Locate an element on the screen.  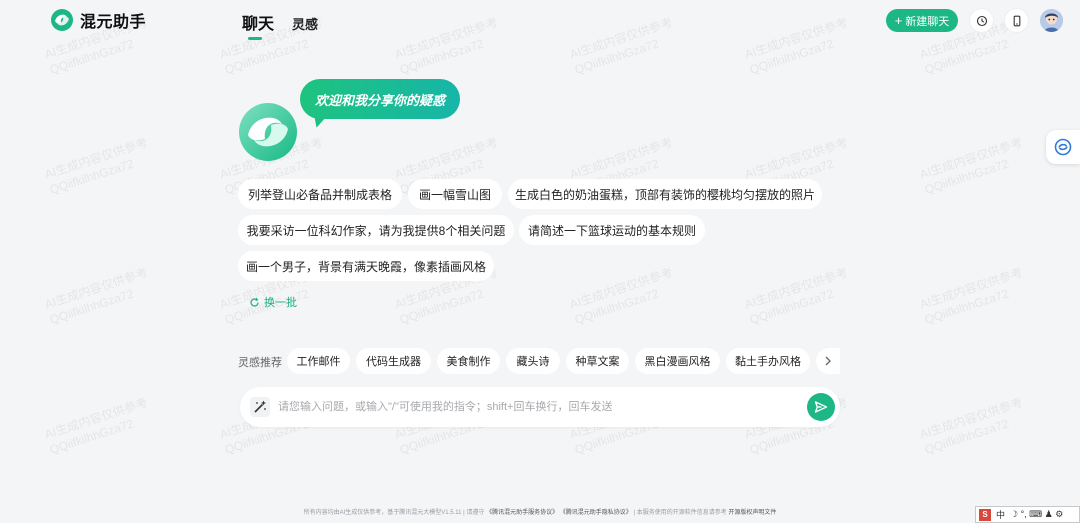
welcome-text: 欢迎和我分享你的疑惑 is located at coordinates (379, 100).